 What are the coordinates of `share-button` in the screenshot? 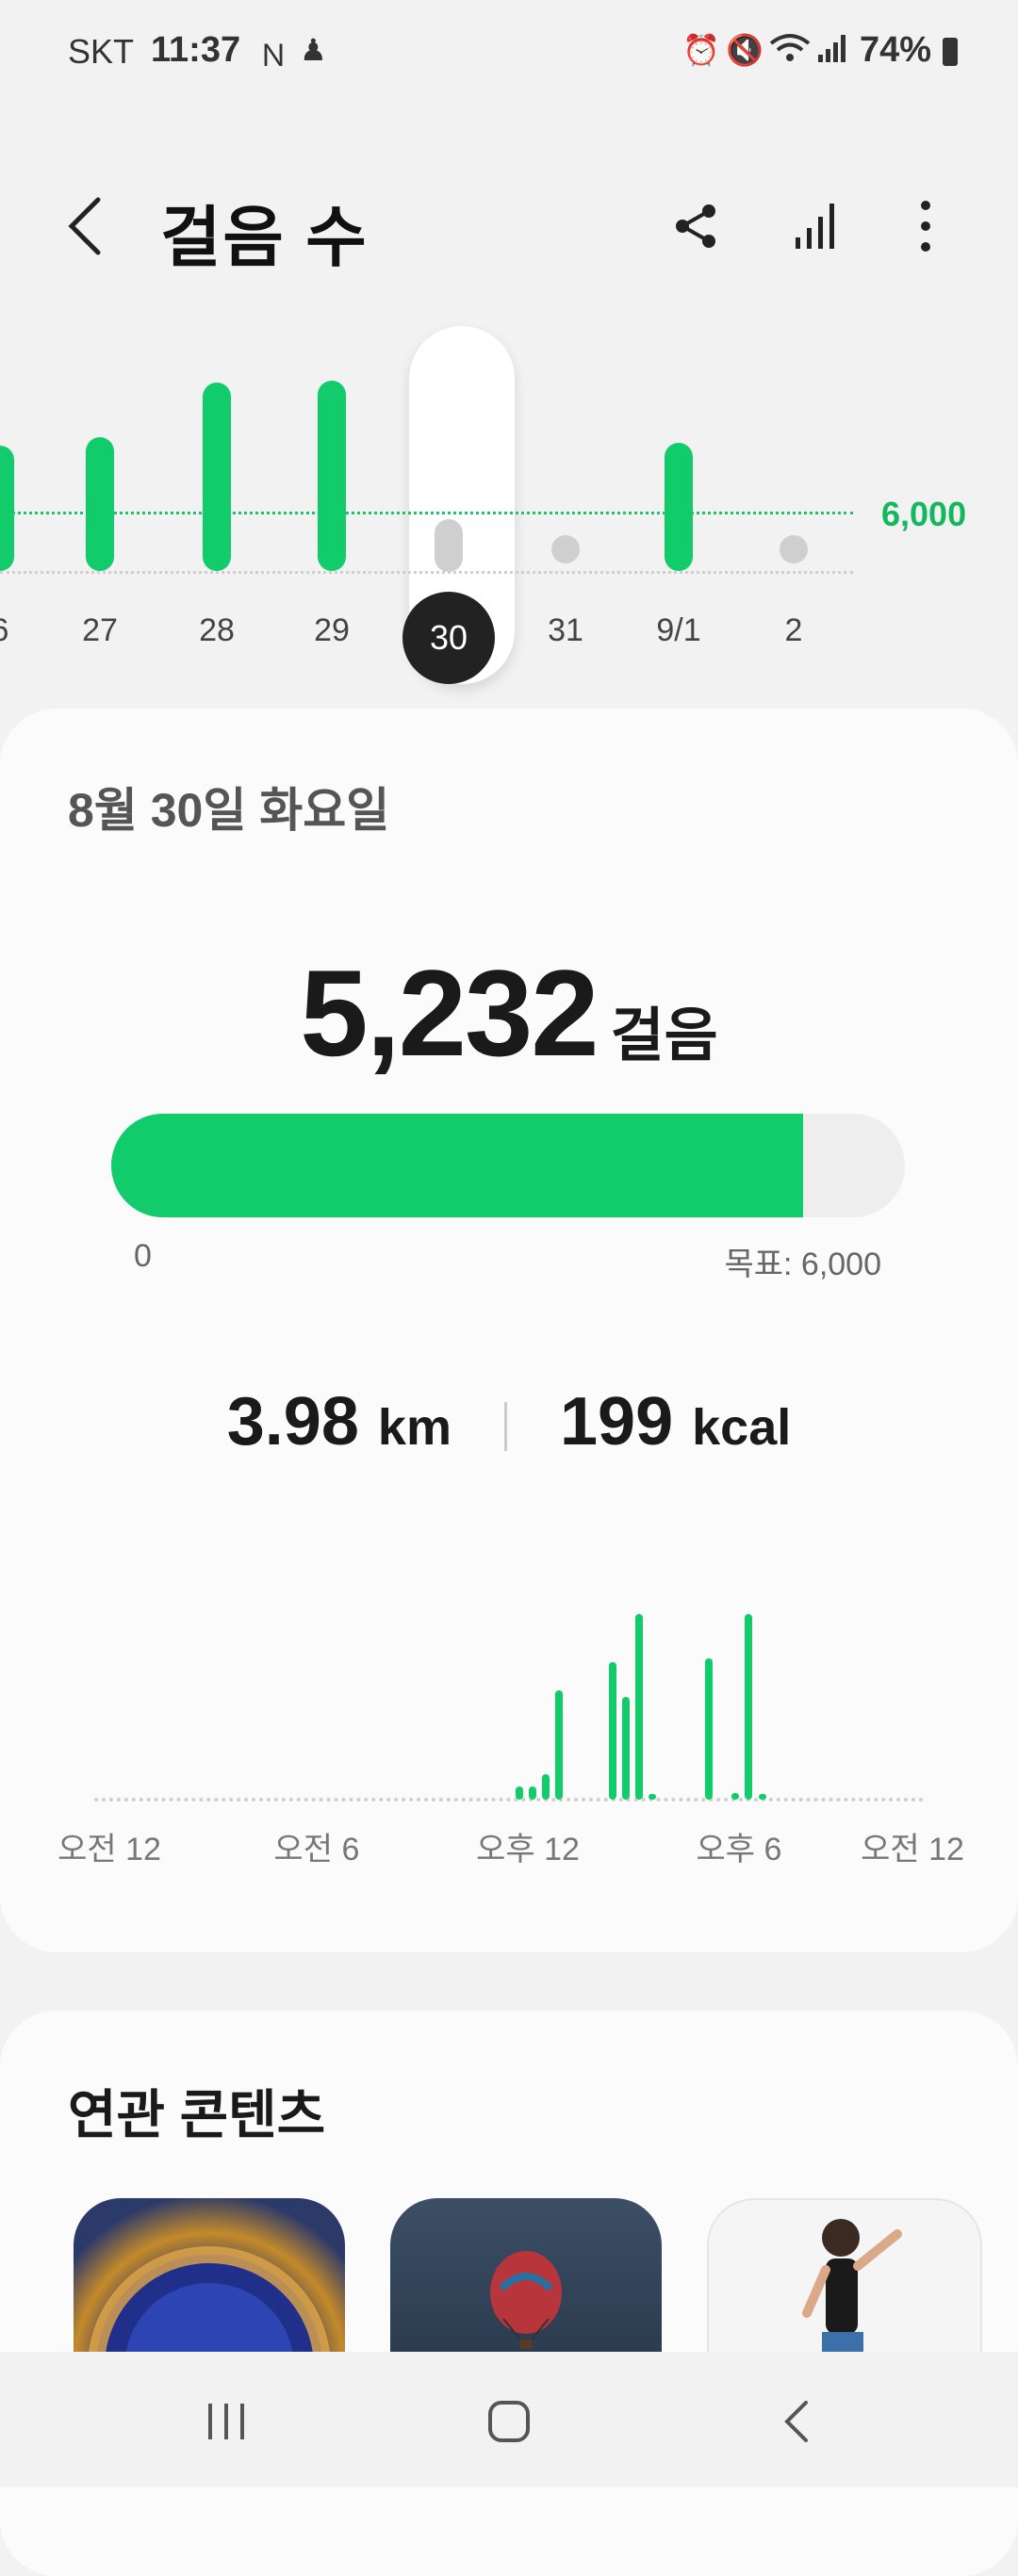 It's located at (695, 226).